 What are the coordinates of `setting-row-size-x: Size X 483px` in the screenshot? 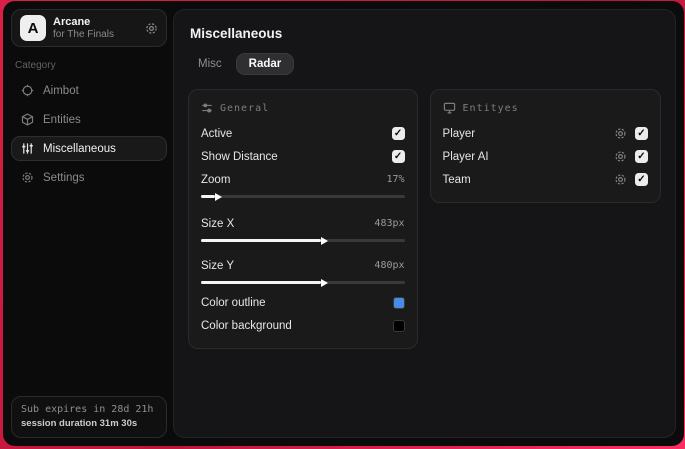 It's located at (303, 223).